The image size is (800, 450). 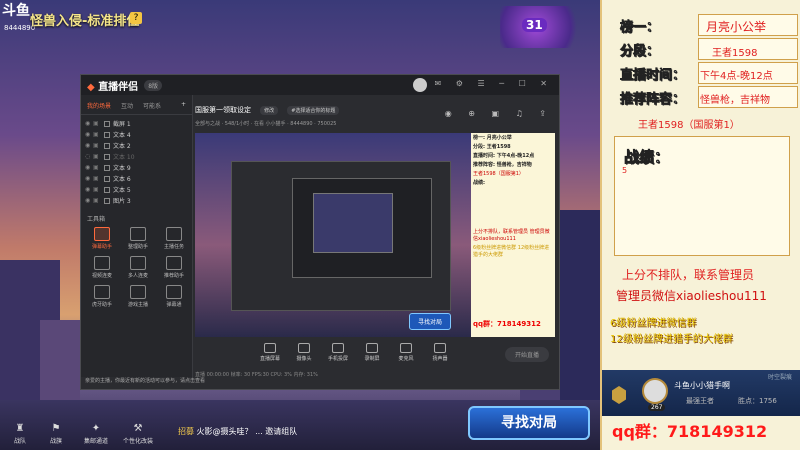 I want to click on user-avatar, so click(x=420, y=85).